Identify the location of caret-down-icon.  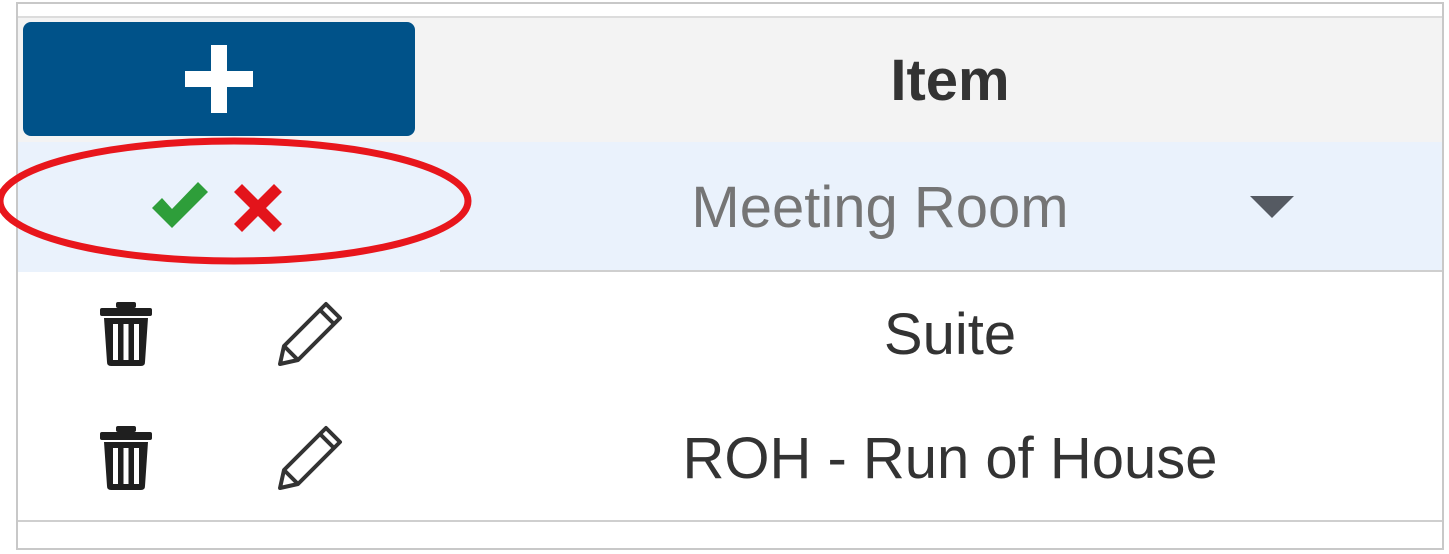
(1272, 210).